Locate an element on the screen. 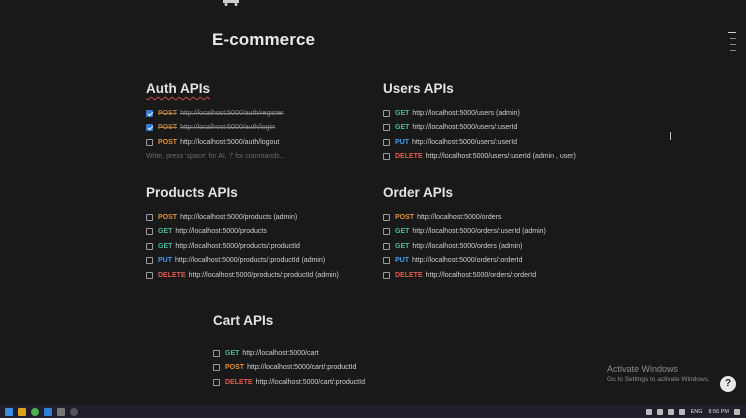 The height and width of the screenshot is (418, 746). api-item: GET http://localhost:5000/orders (admin) is located at coordinates (464, 246).